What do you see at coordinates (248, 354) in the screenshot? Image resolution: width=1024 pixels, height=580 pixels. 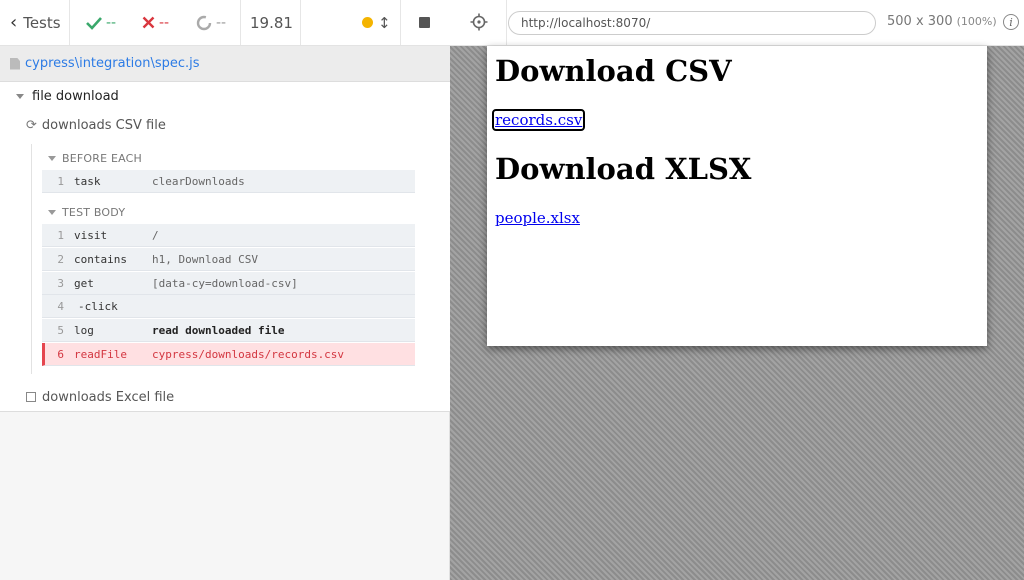 I see `command-message: cypress/downloads/records.csv` at bounding box center [248, 354].